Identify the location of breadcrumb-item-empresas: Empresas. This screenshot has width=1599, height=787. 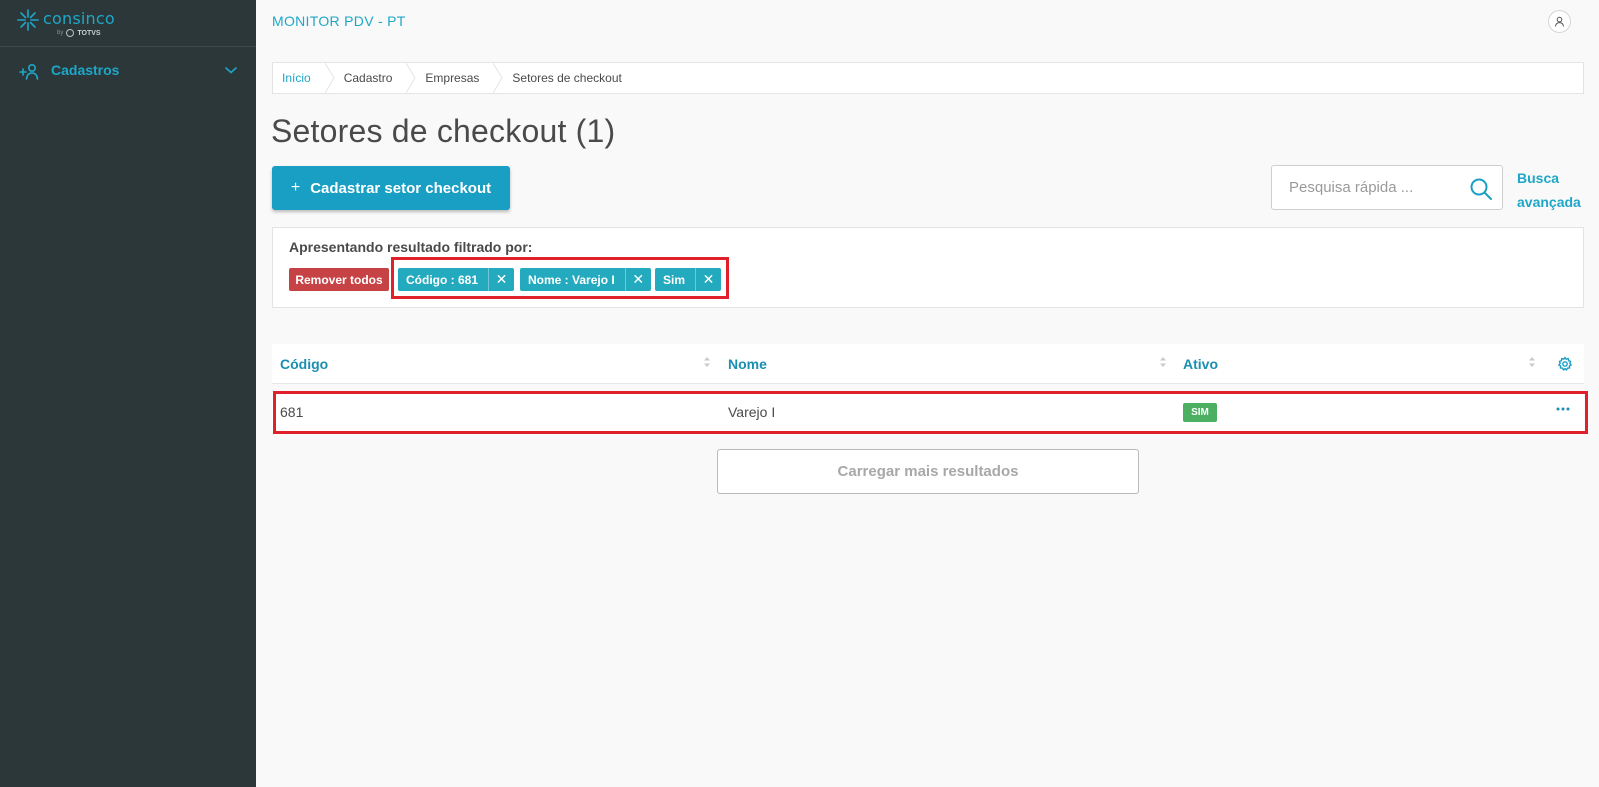
(460, 78).